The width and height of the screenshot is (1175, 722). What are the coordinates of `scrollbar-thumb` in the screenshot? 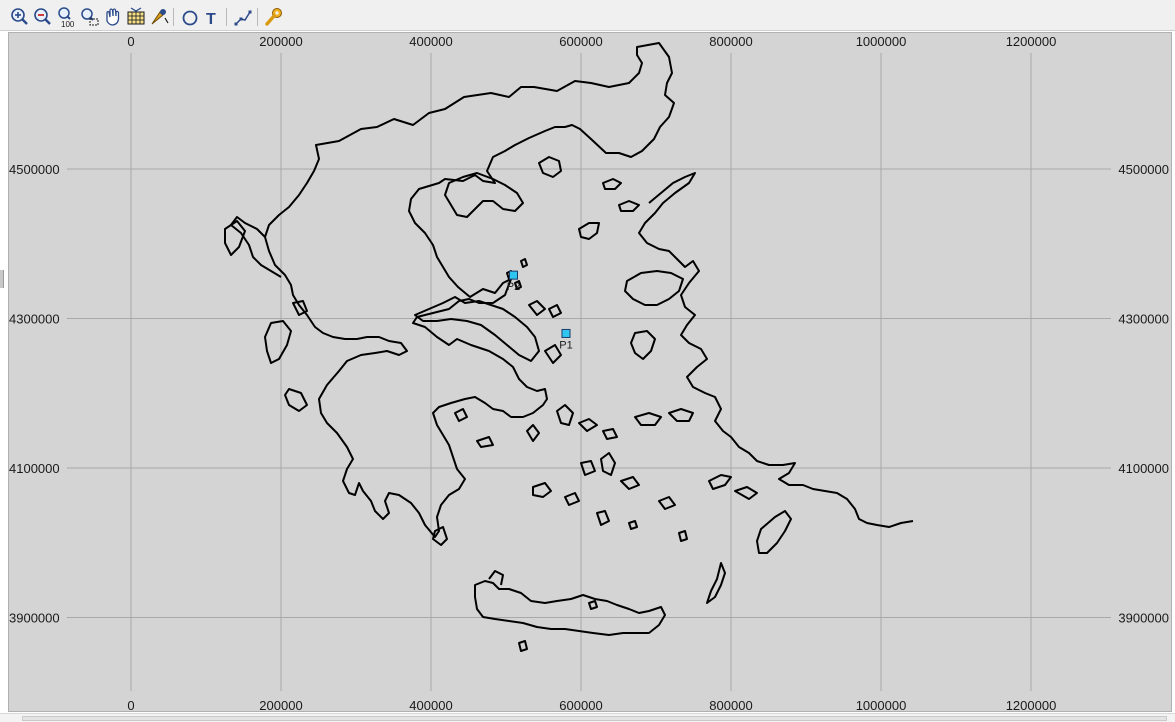 It's located at (594, 718).